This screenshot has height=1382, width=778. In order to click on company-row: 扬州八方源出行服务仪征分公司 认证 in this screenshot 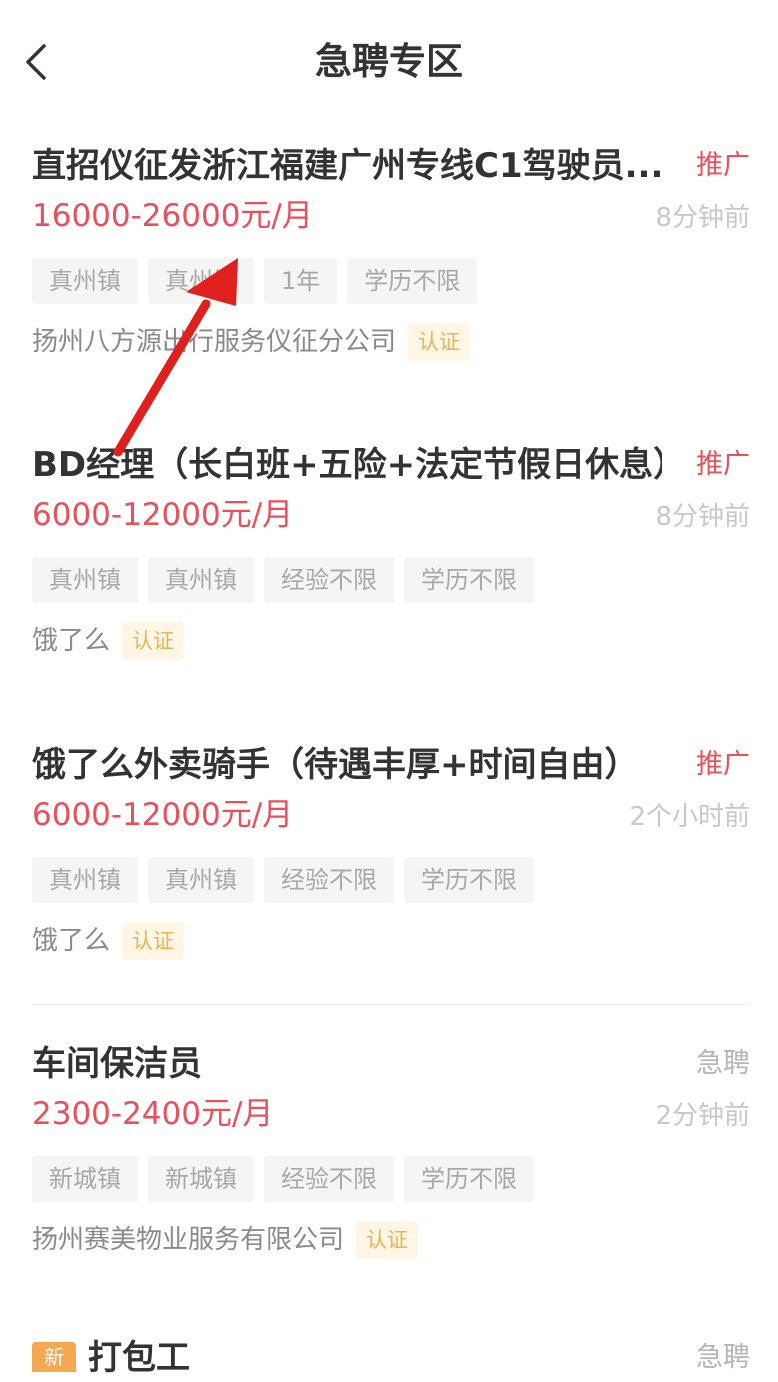, I will do `click(251, 342)`.